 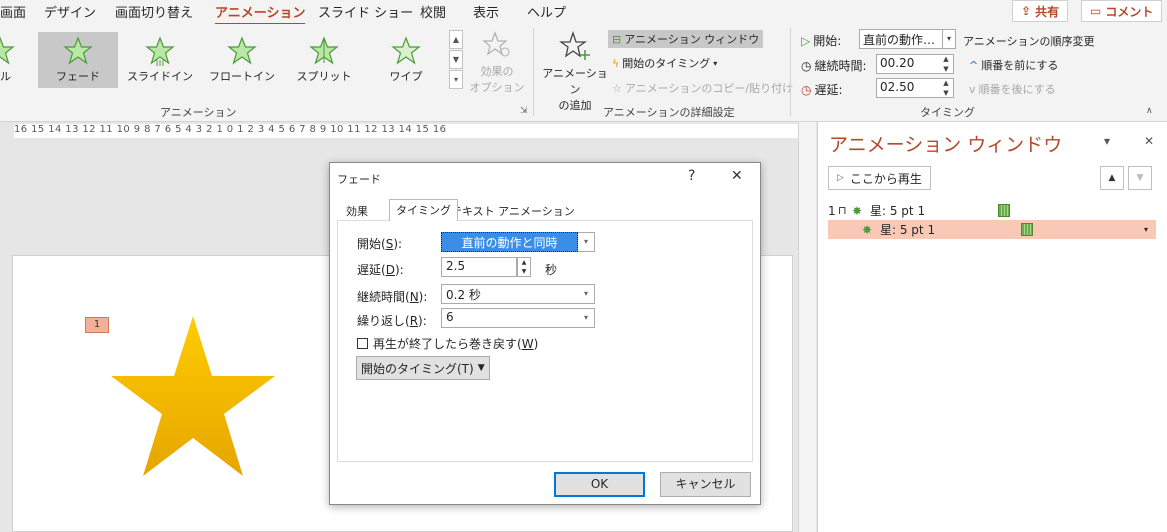 I want to click on gallery-item-split: スプリット, so click(x=324, y=60).